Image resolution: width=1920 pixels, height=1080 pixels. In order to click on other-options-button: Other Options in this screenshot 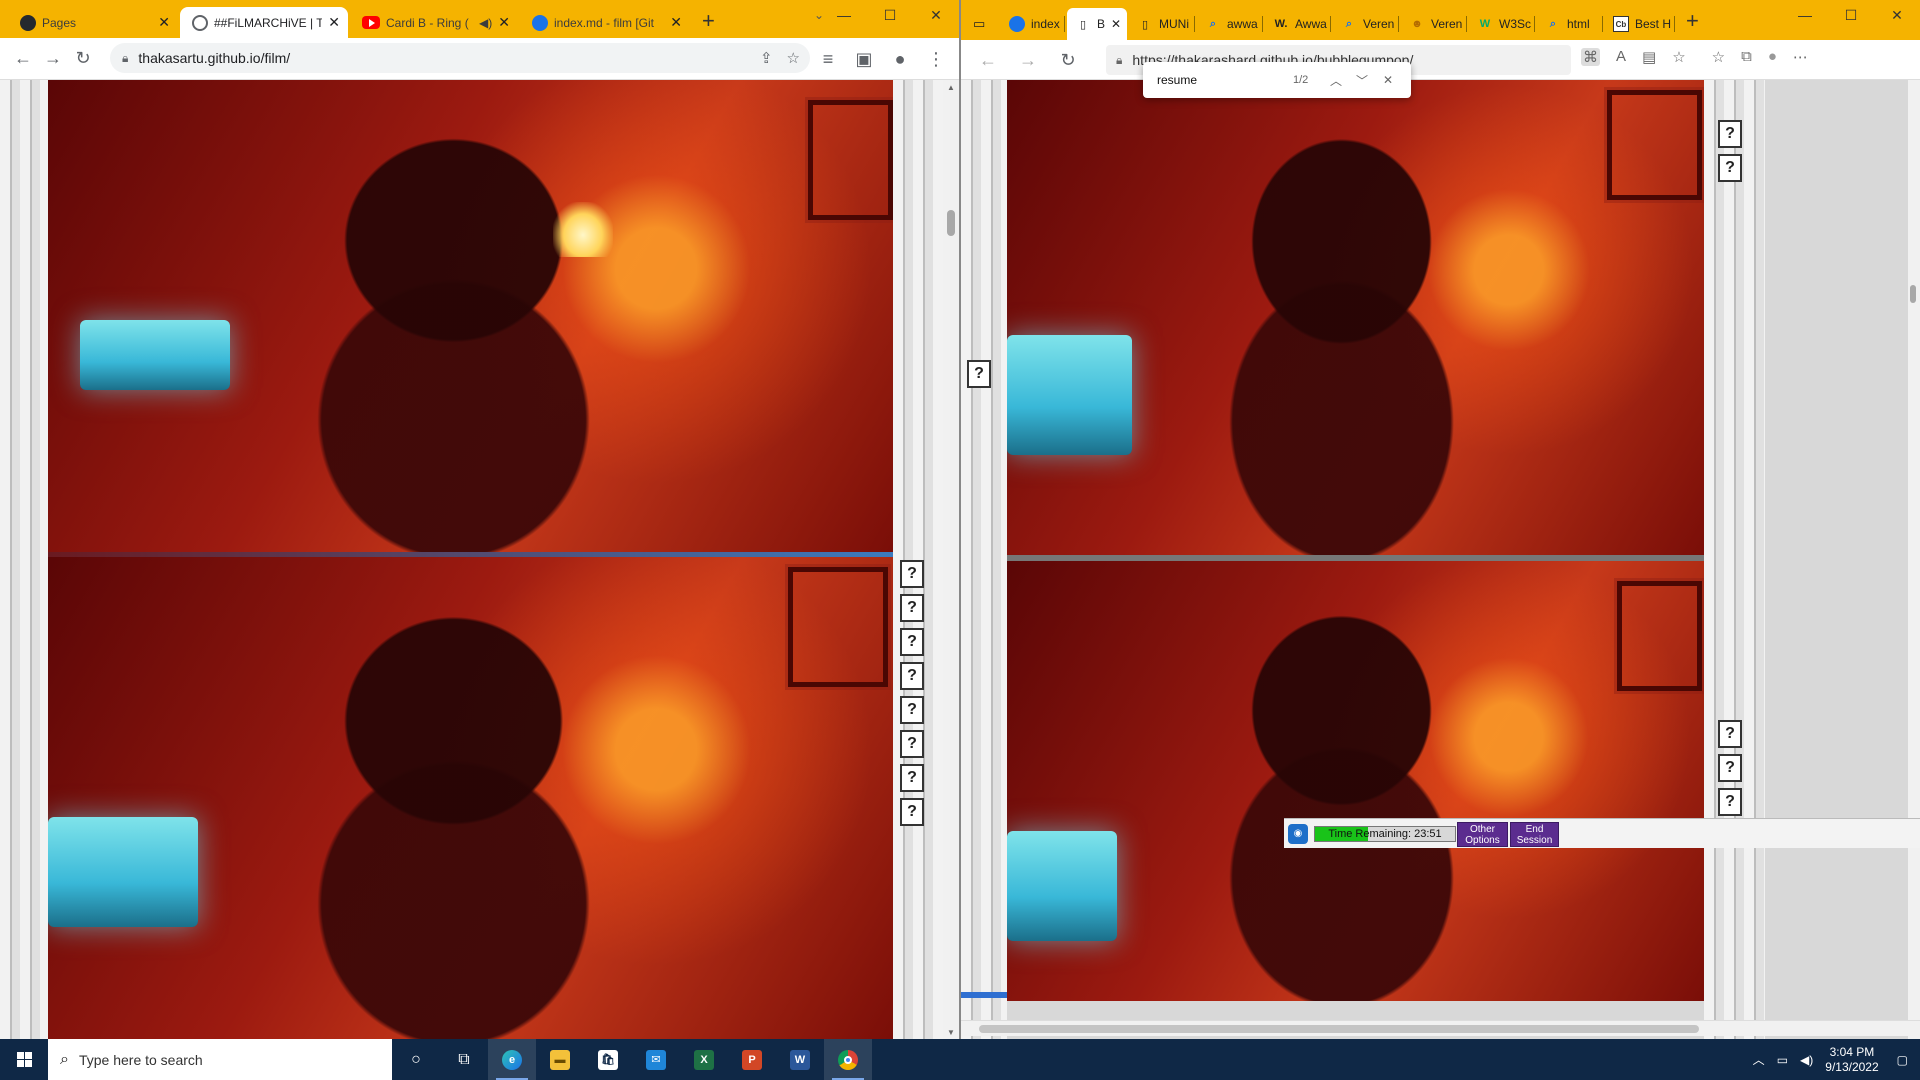, I will do `click(1482, 834)`.